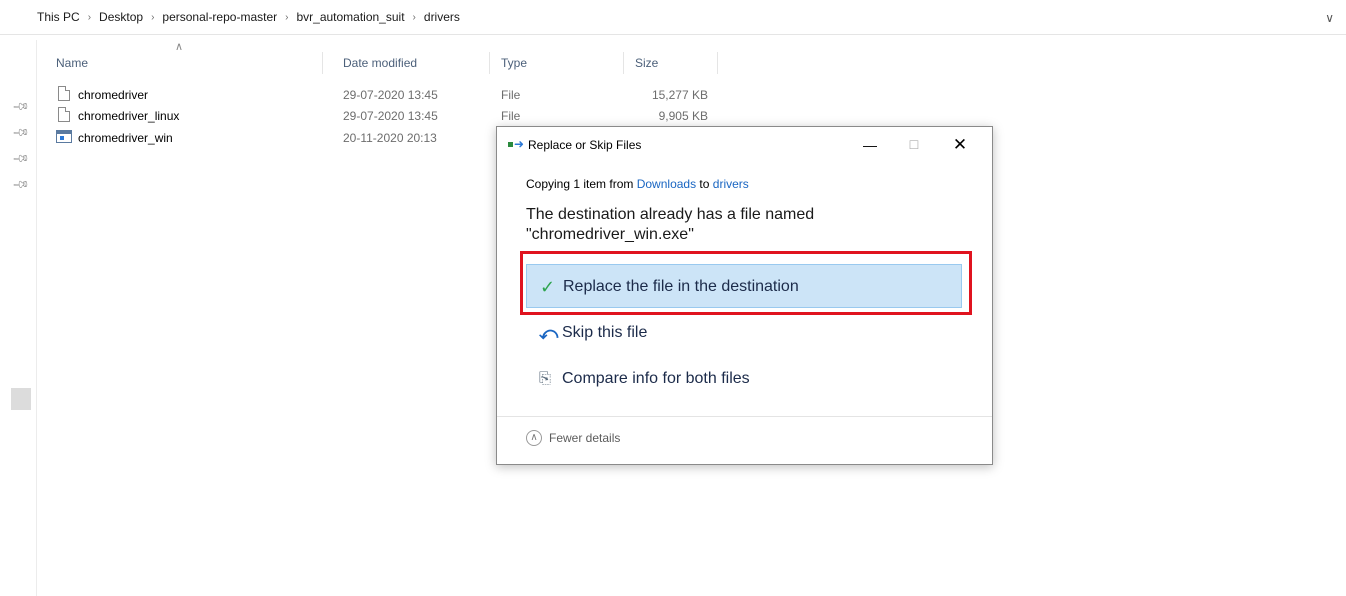 The height and width of the screenshot is (596, 1346). What do you see at coordinates (442, 17) in the screenshot?
I see `breadcrumb-drivers: drivers` at bounding box center [442, 17].